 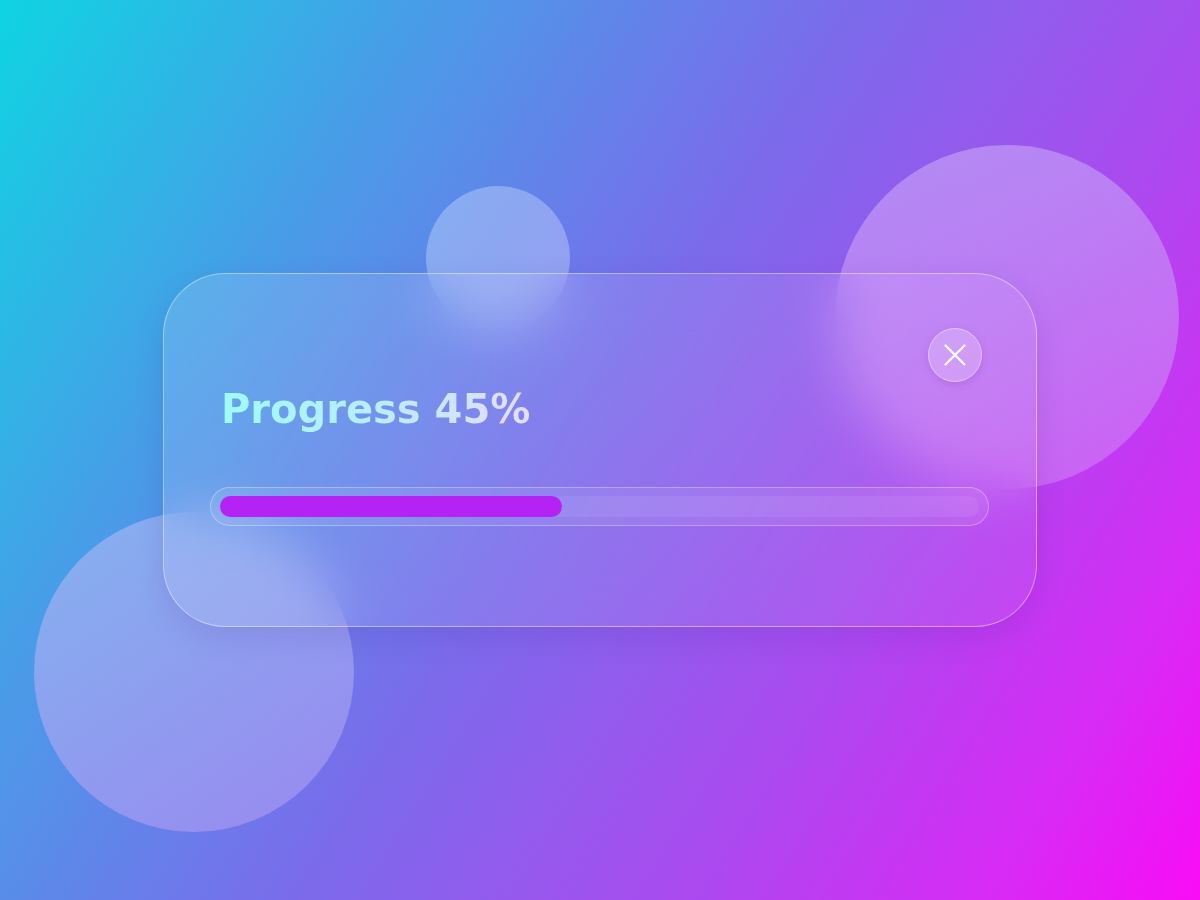 I want to click on close-button, so click(x=955, y=355).